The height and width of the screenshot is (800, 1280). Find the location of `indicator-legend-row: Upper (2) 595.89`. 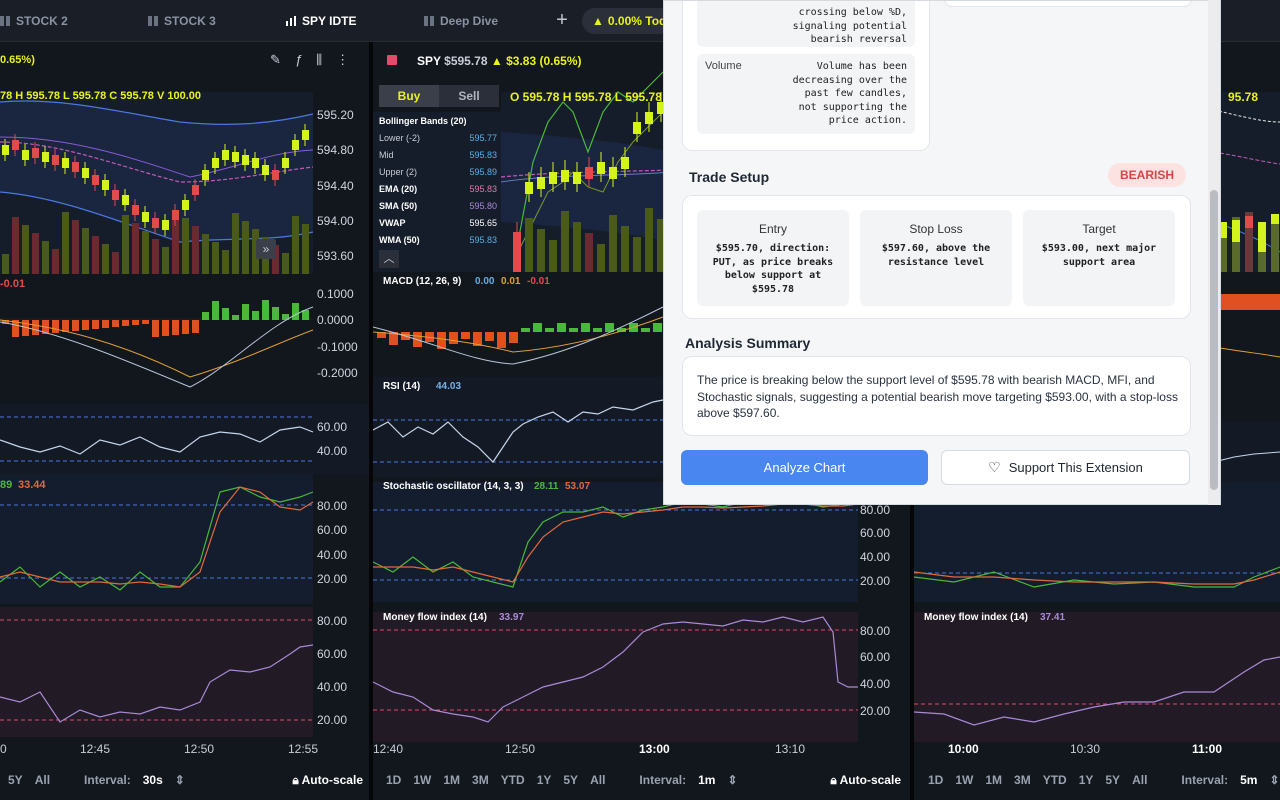

indicator-legend-row: Upper (2) 595.89 is located at coordinates (438, 175).